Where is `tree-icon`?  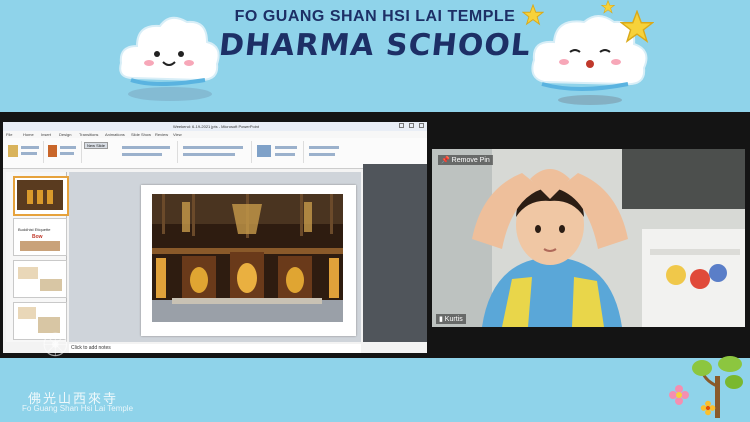
tree-icon is located at coordinates (717, 387).